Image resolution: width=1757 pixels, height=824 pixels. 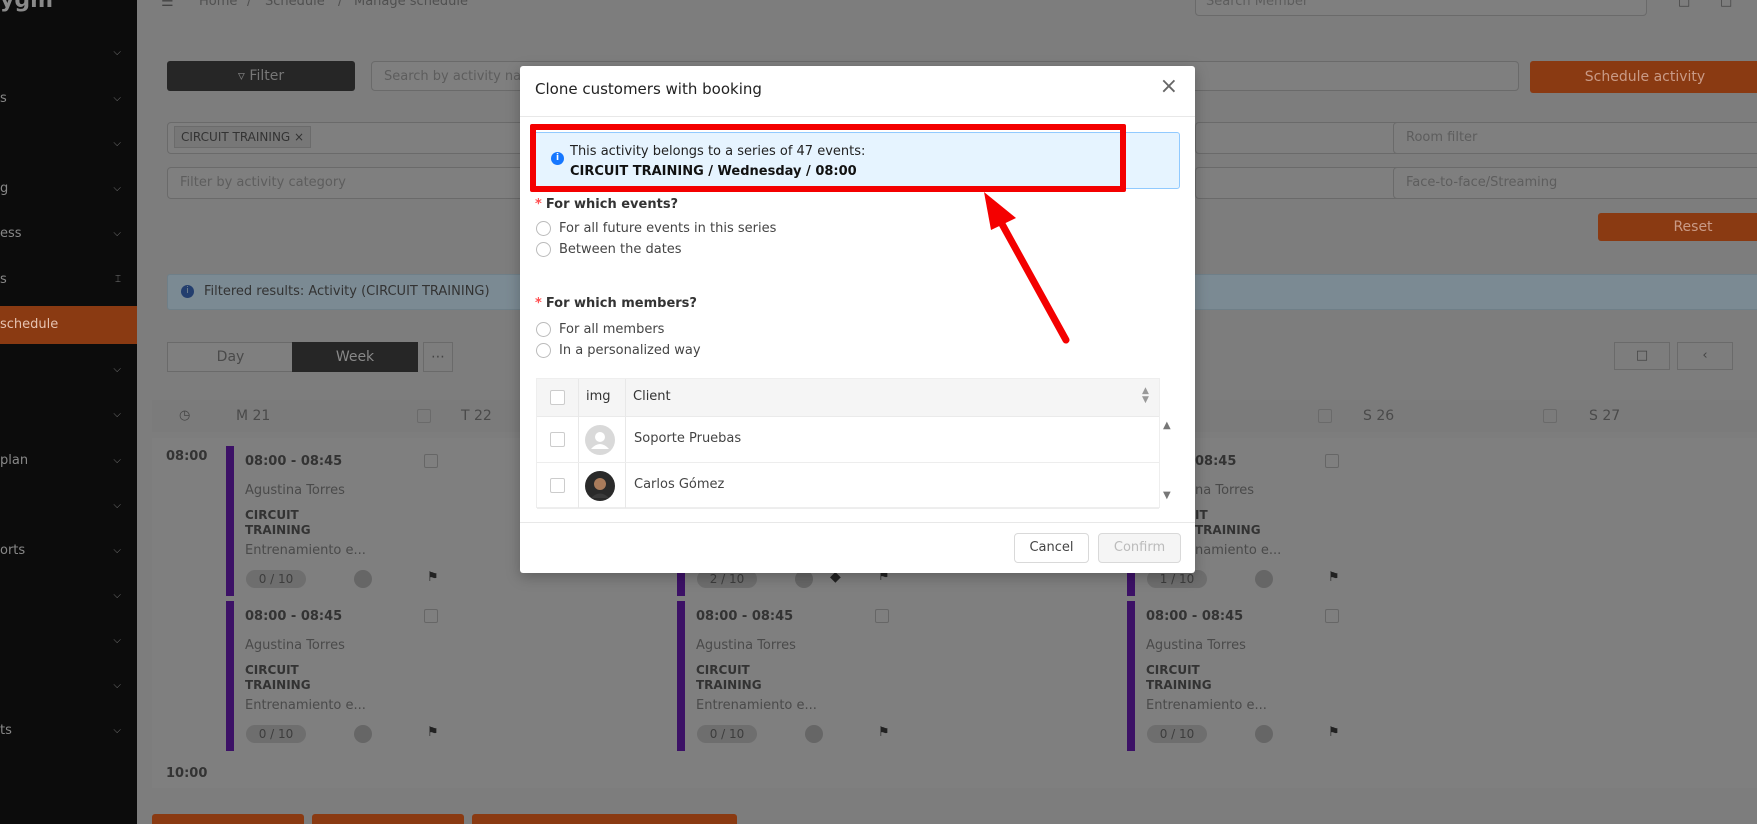 I want to click on radio-future-events: For all future events in this series, so click(x=656, y=228).